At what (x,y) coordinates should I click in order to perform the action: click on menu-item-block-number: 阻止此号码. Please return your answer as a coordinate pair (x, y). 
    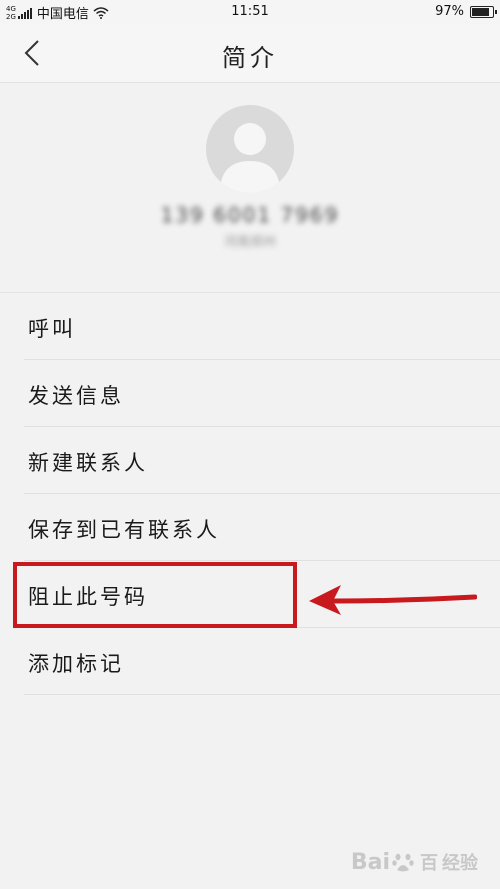
    Looking at the image, I should click on (250, 594).